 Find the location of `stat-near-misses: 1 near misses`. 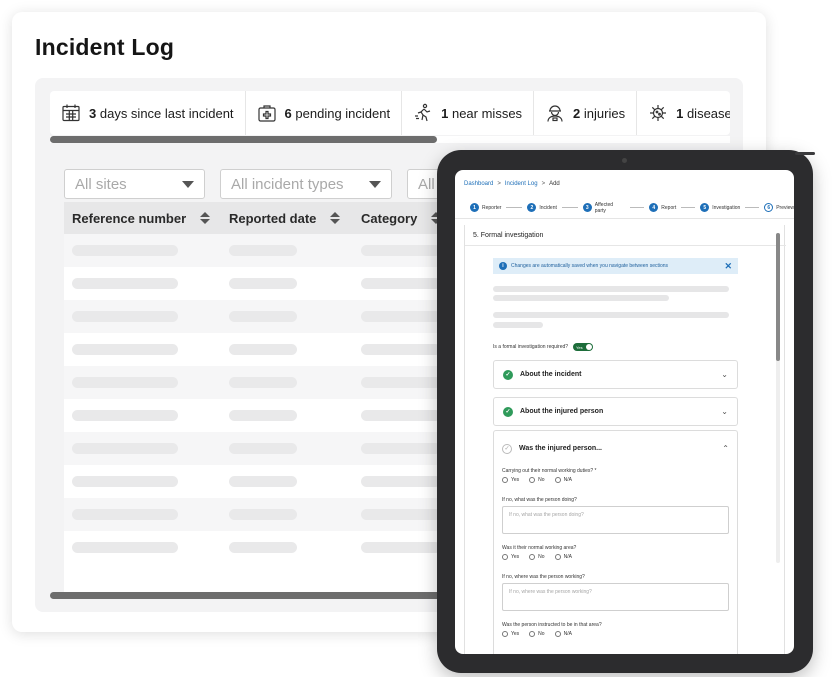

stat-near-misses: 1 near misses is located at coordinates (468, 113).